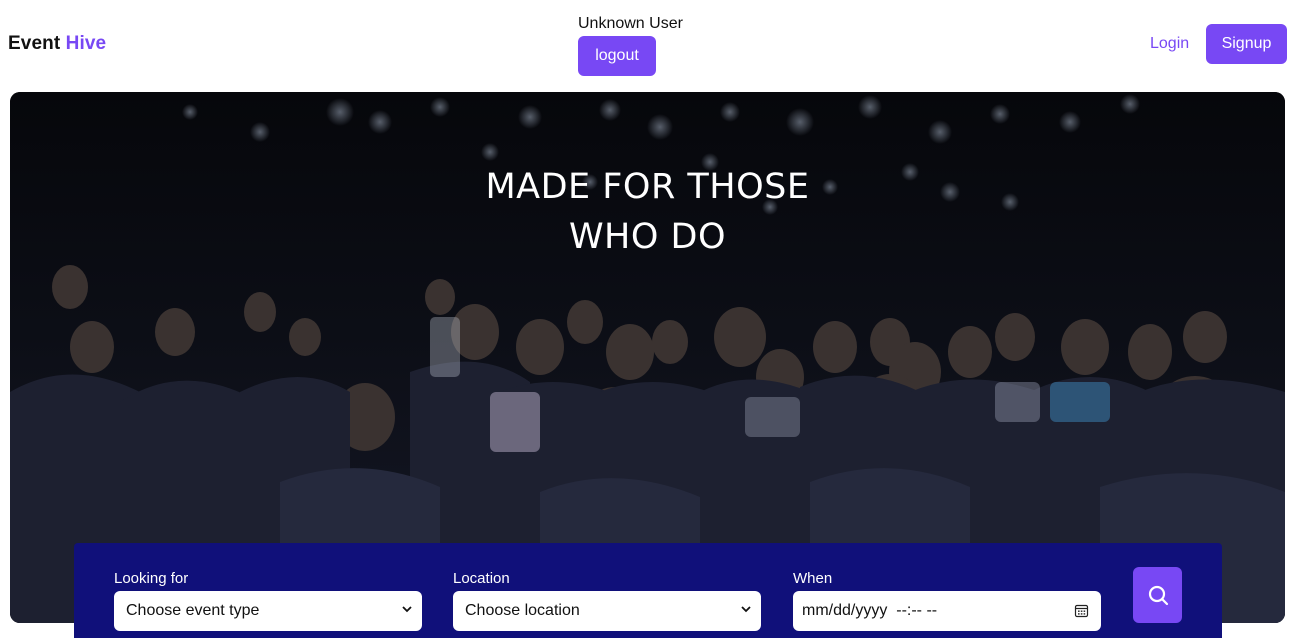  Describe the element at coordinates (607, 611) in the screenshot. I see `location-select: Choose location` at that location.